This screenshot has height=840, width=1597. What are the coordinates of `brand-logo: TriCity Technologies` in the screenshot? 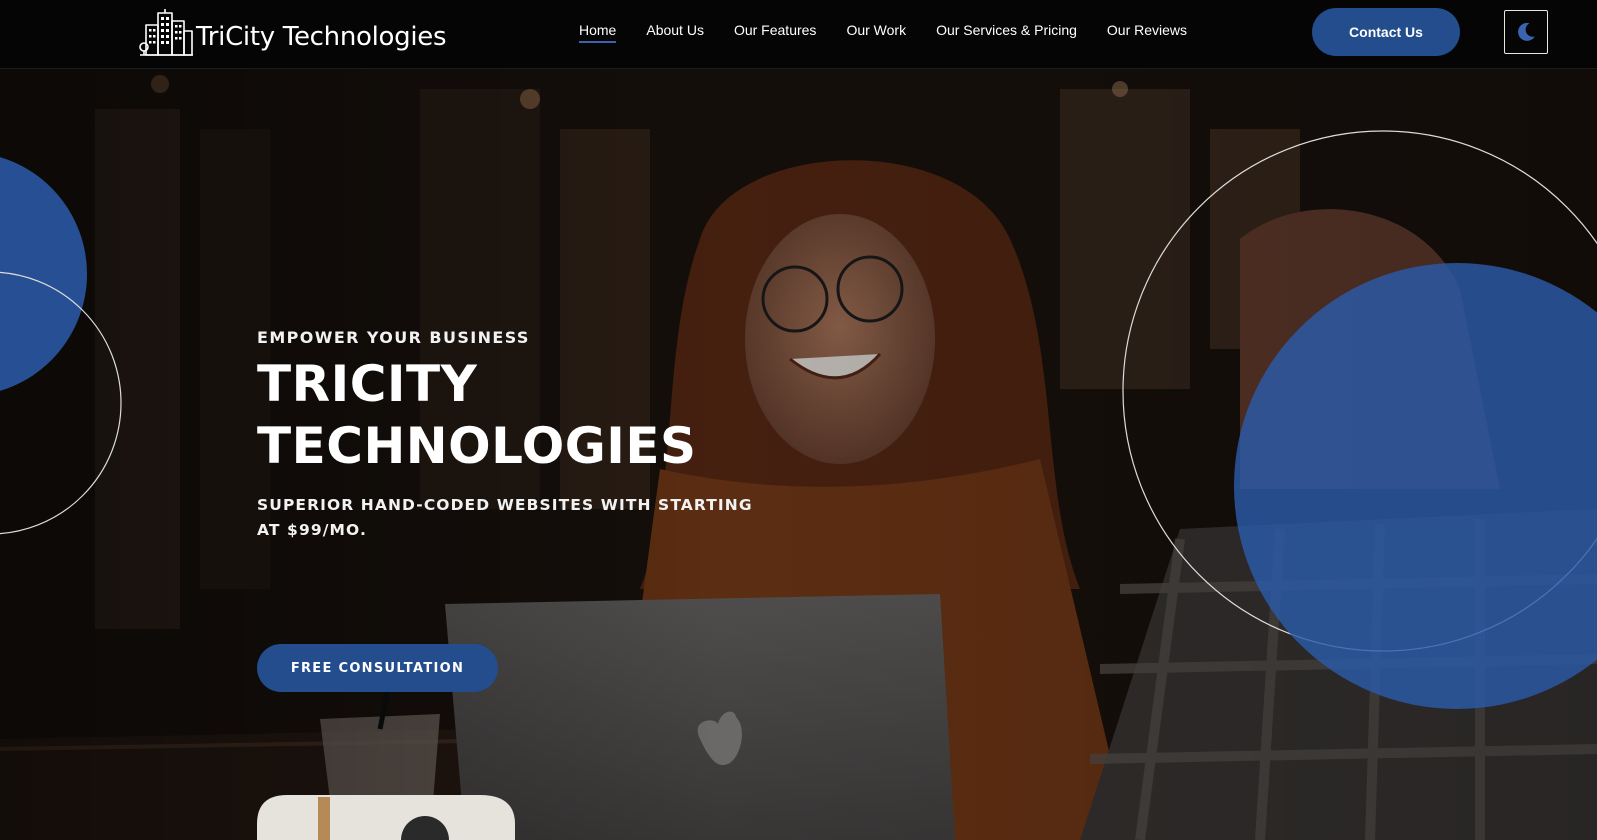 It's located at (292, 33).